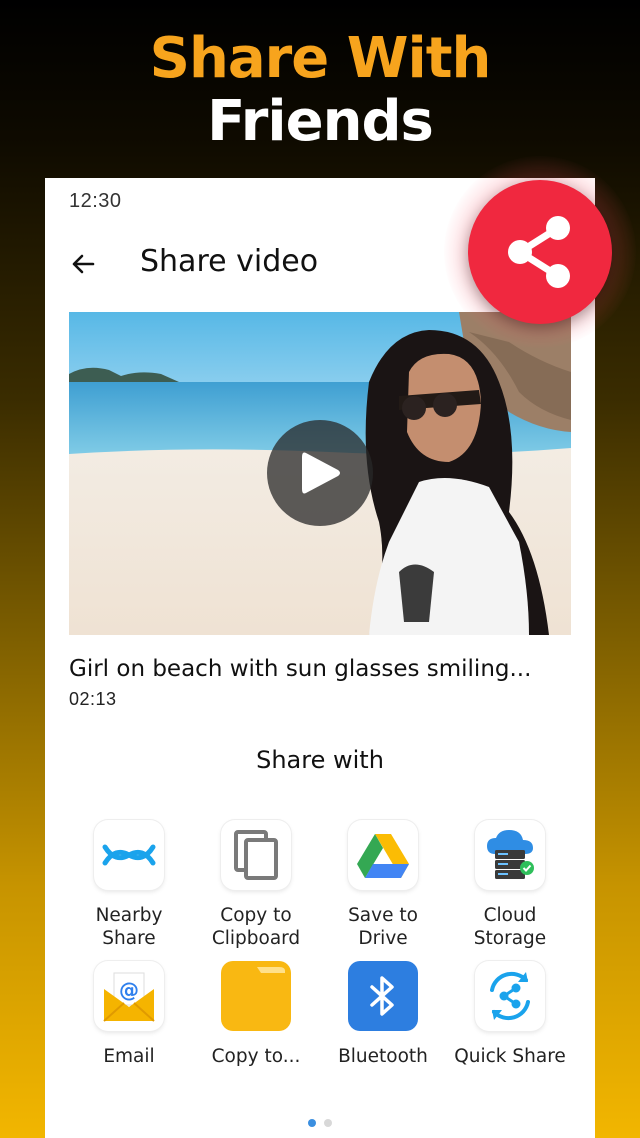 Image resolution: width=640 pixels, height=1138 pixels. What do you see at coordinates (510, 996) in the screenshot?
I see `quick-share-icon` at bounding box center [510, 996].